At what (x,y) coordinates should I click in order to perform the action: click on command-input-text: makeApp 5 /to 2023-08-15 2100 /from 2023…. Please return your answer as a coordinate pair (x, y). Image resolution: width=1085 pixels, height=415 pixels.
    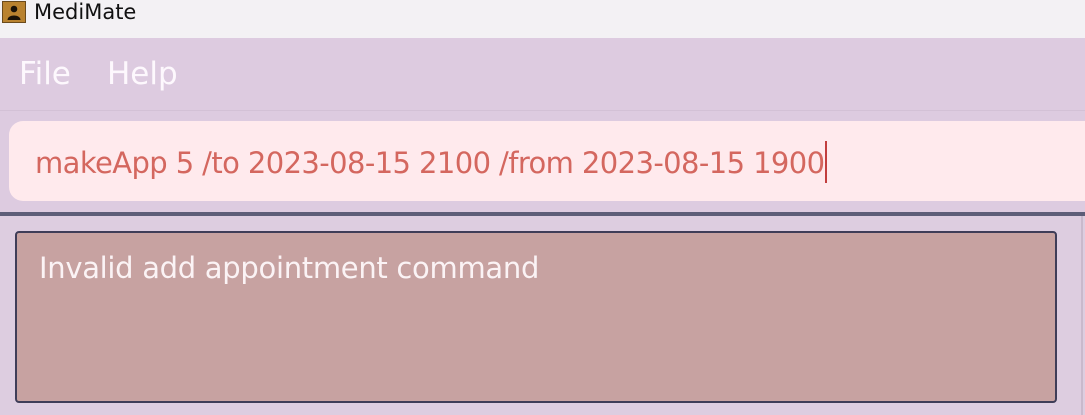
    Looking at the image, I should click on (431, 162).